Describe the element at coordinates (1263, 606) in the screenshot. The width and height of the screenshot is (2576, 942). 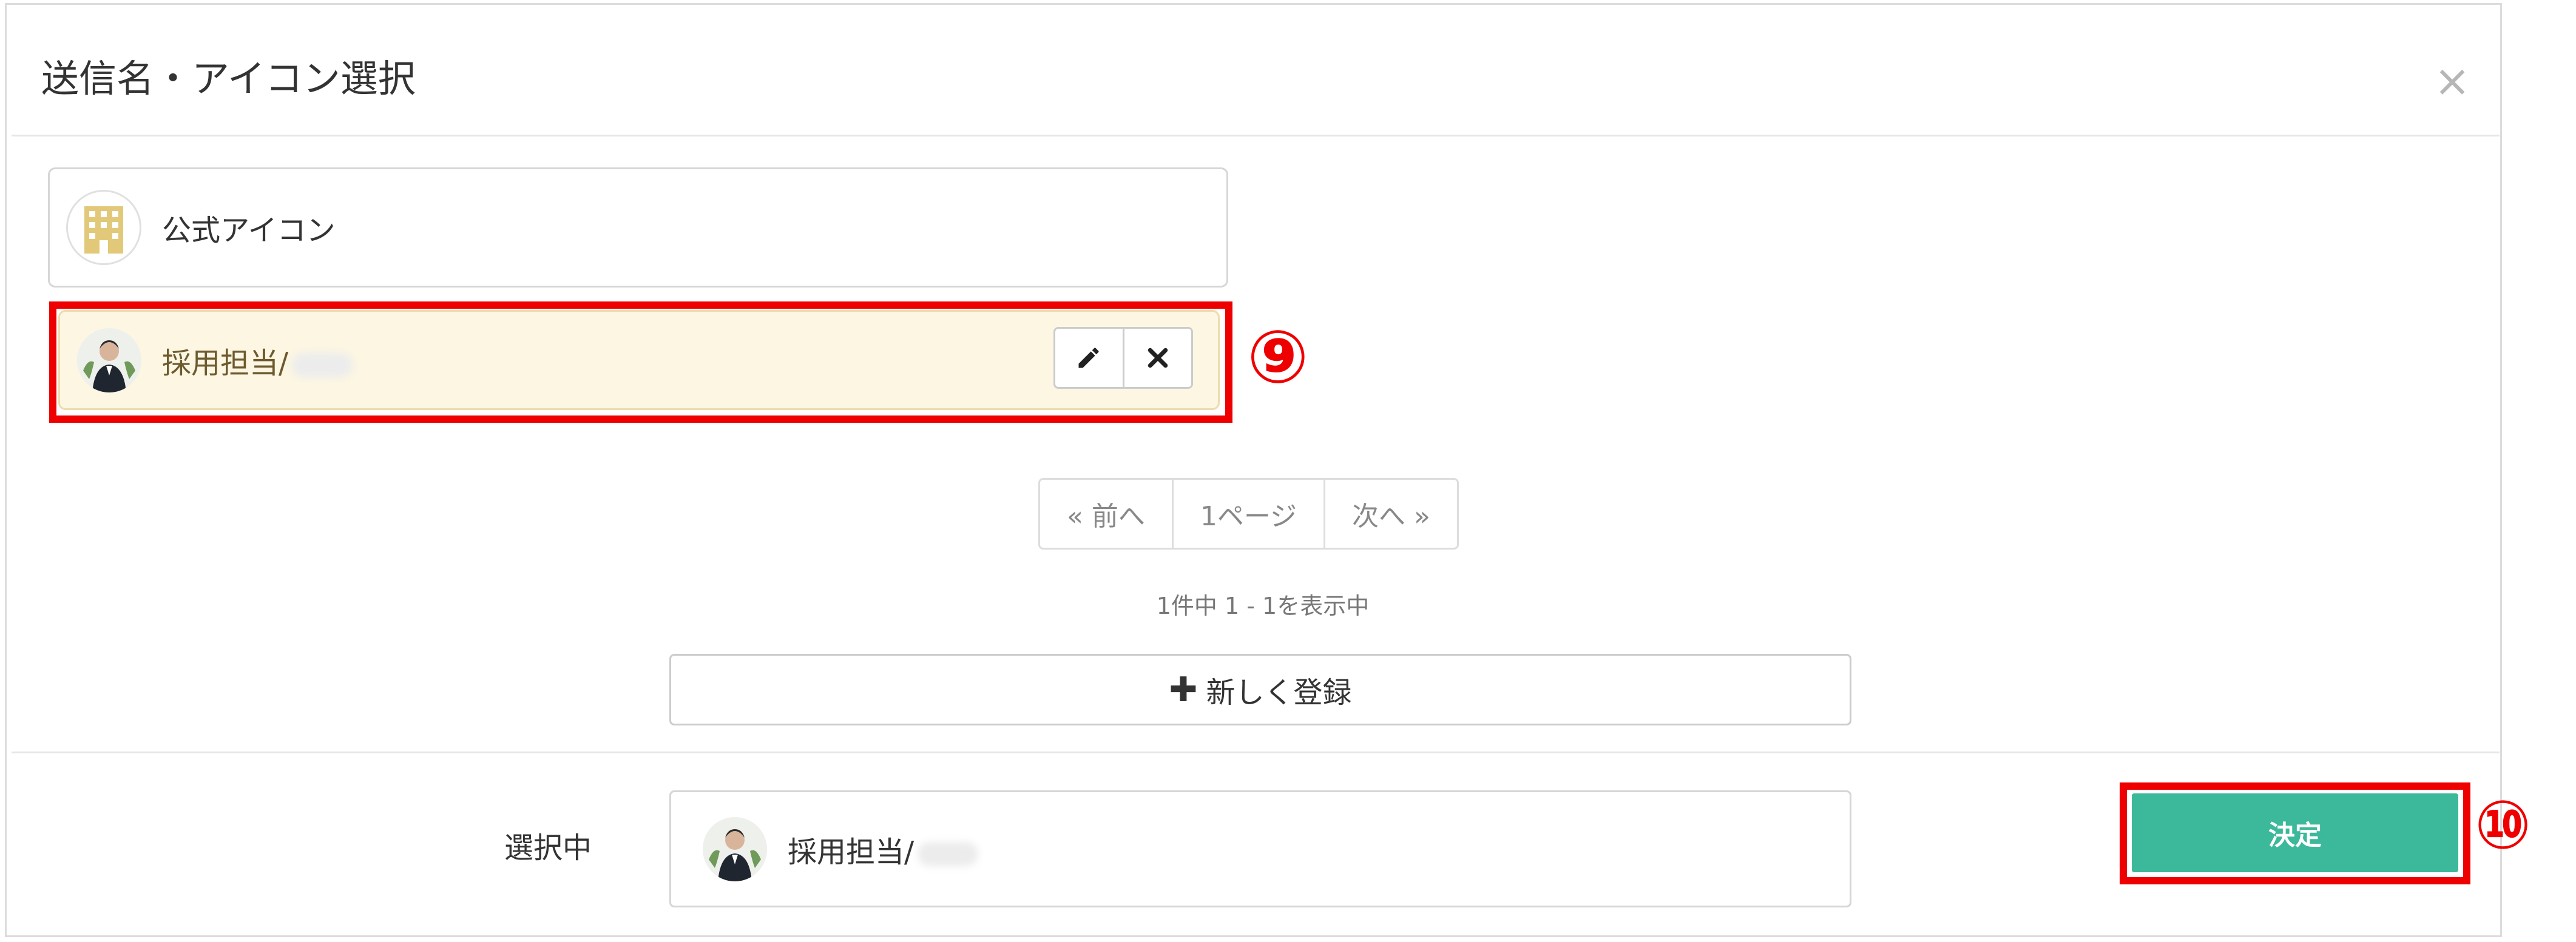
I see `result-count: 1件中 1 - 1を表示中` at that location.